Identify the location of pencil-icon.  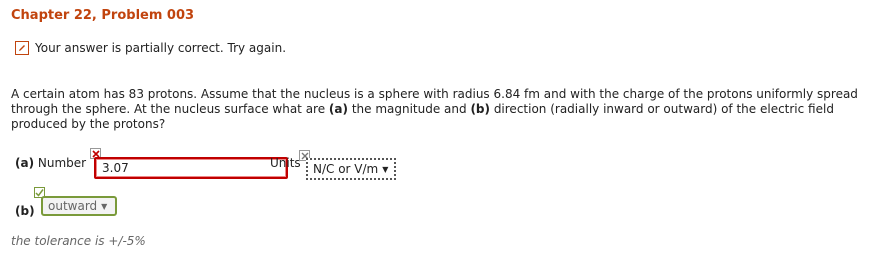
(22, 48).